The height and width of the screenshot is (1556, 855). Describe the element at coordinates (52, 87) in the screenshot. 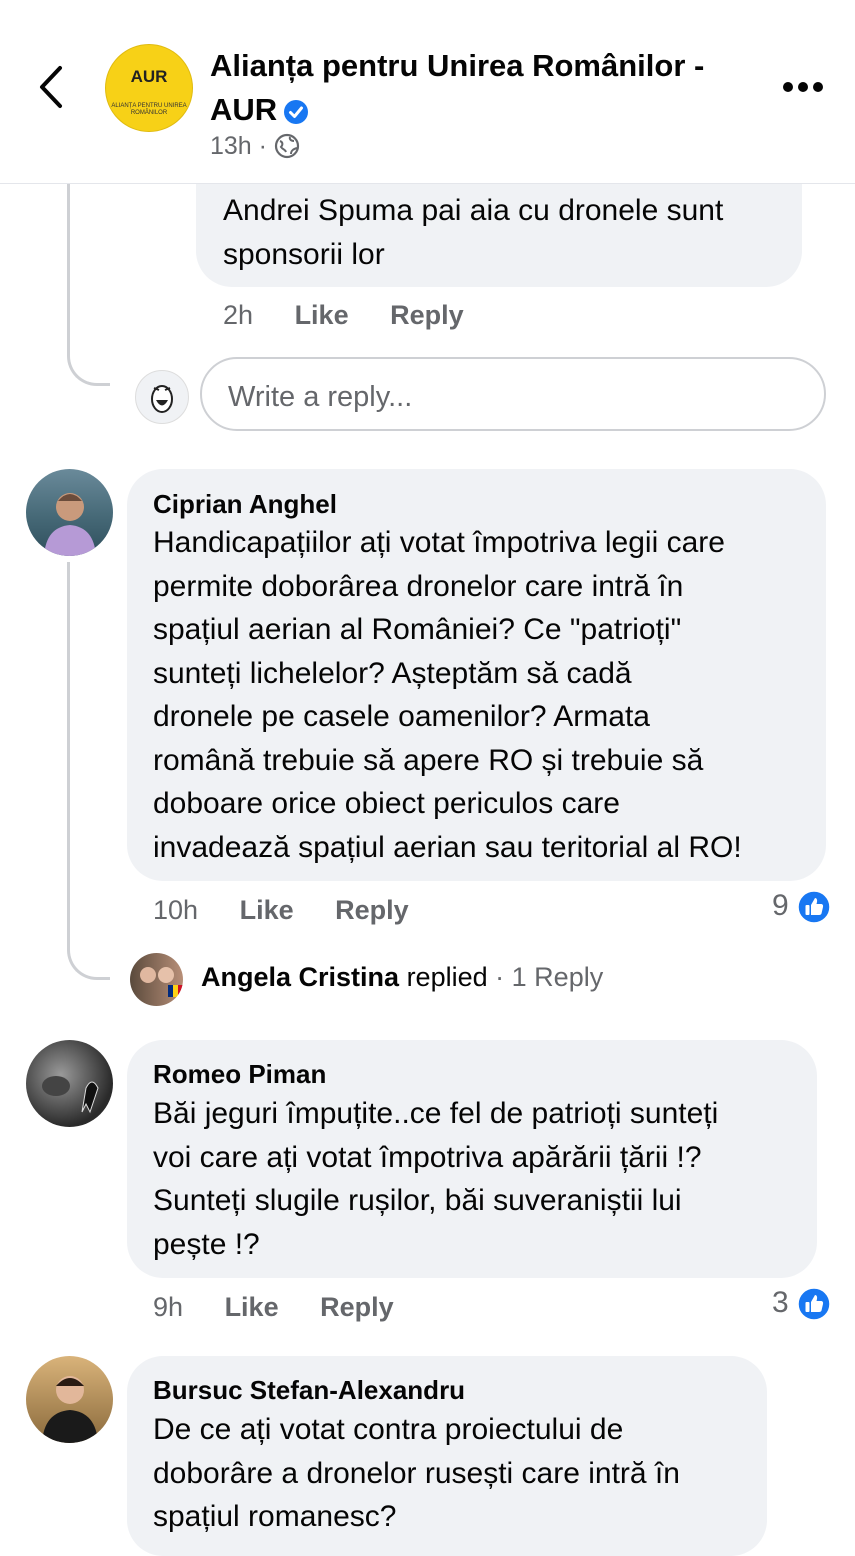

I see `chevron-left-icon` at that location.